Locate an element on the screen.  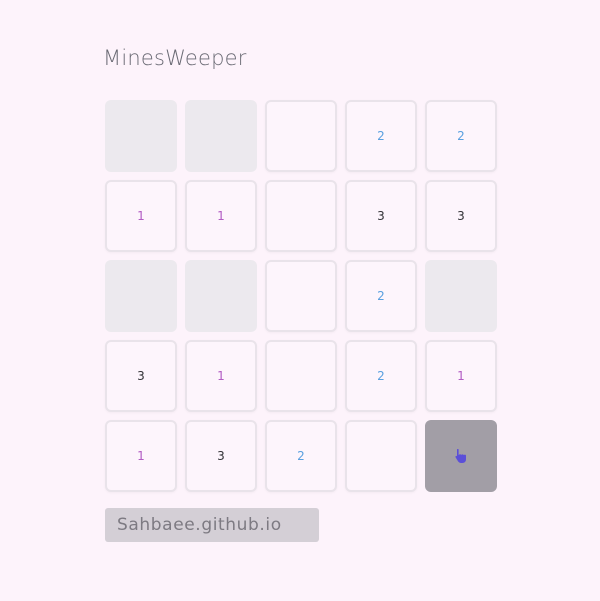
github-link: Sahbaee.github.io is located at coordinates (212, 525).